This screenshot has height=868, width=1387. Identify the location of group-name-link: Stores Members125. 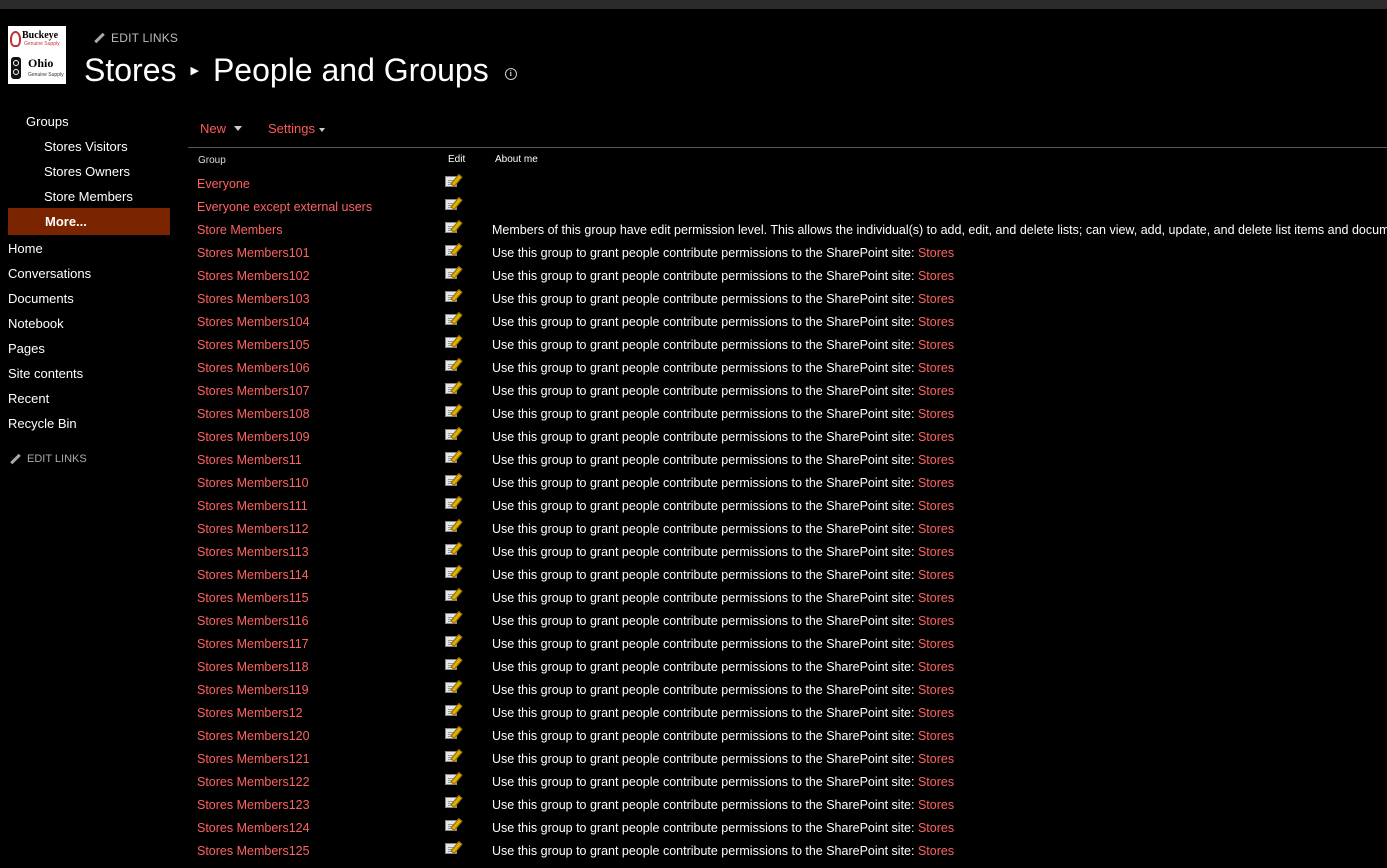
(253, 851).